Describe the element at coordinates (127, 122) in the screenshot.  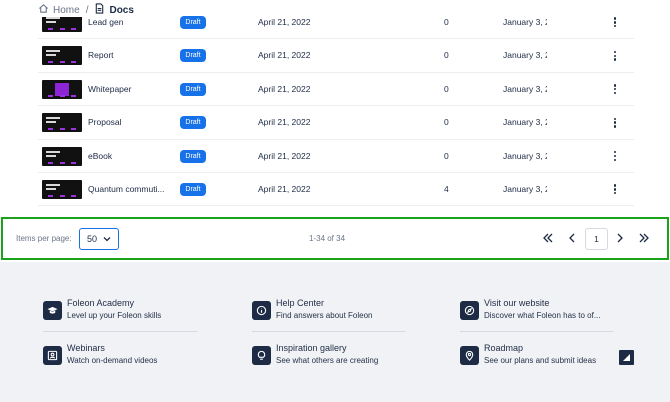
I see `doc-name: Proposal` at that location.